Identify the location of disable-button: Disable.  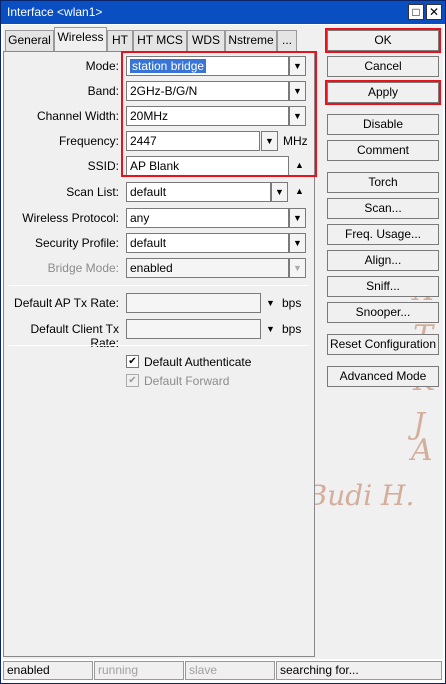
(383, 124).